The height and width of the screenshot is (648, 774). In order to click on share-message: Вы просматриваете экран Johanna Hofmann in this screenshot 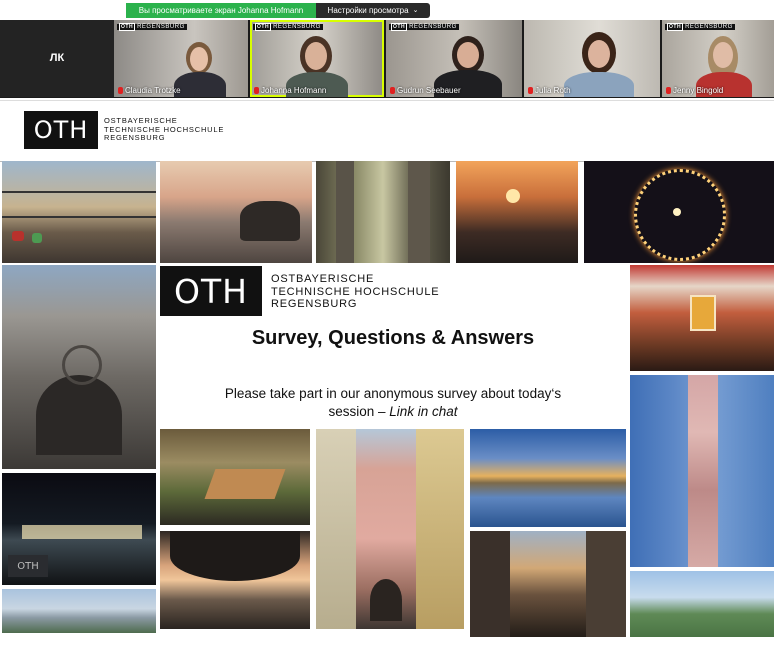, I will do `click(221, 10)`.